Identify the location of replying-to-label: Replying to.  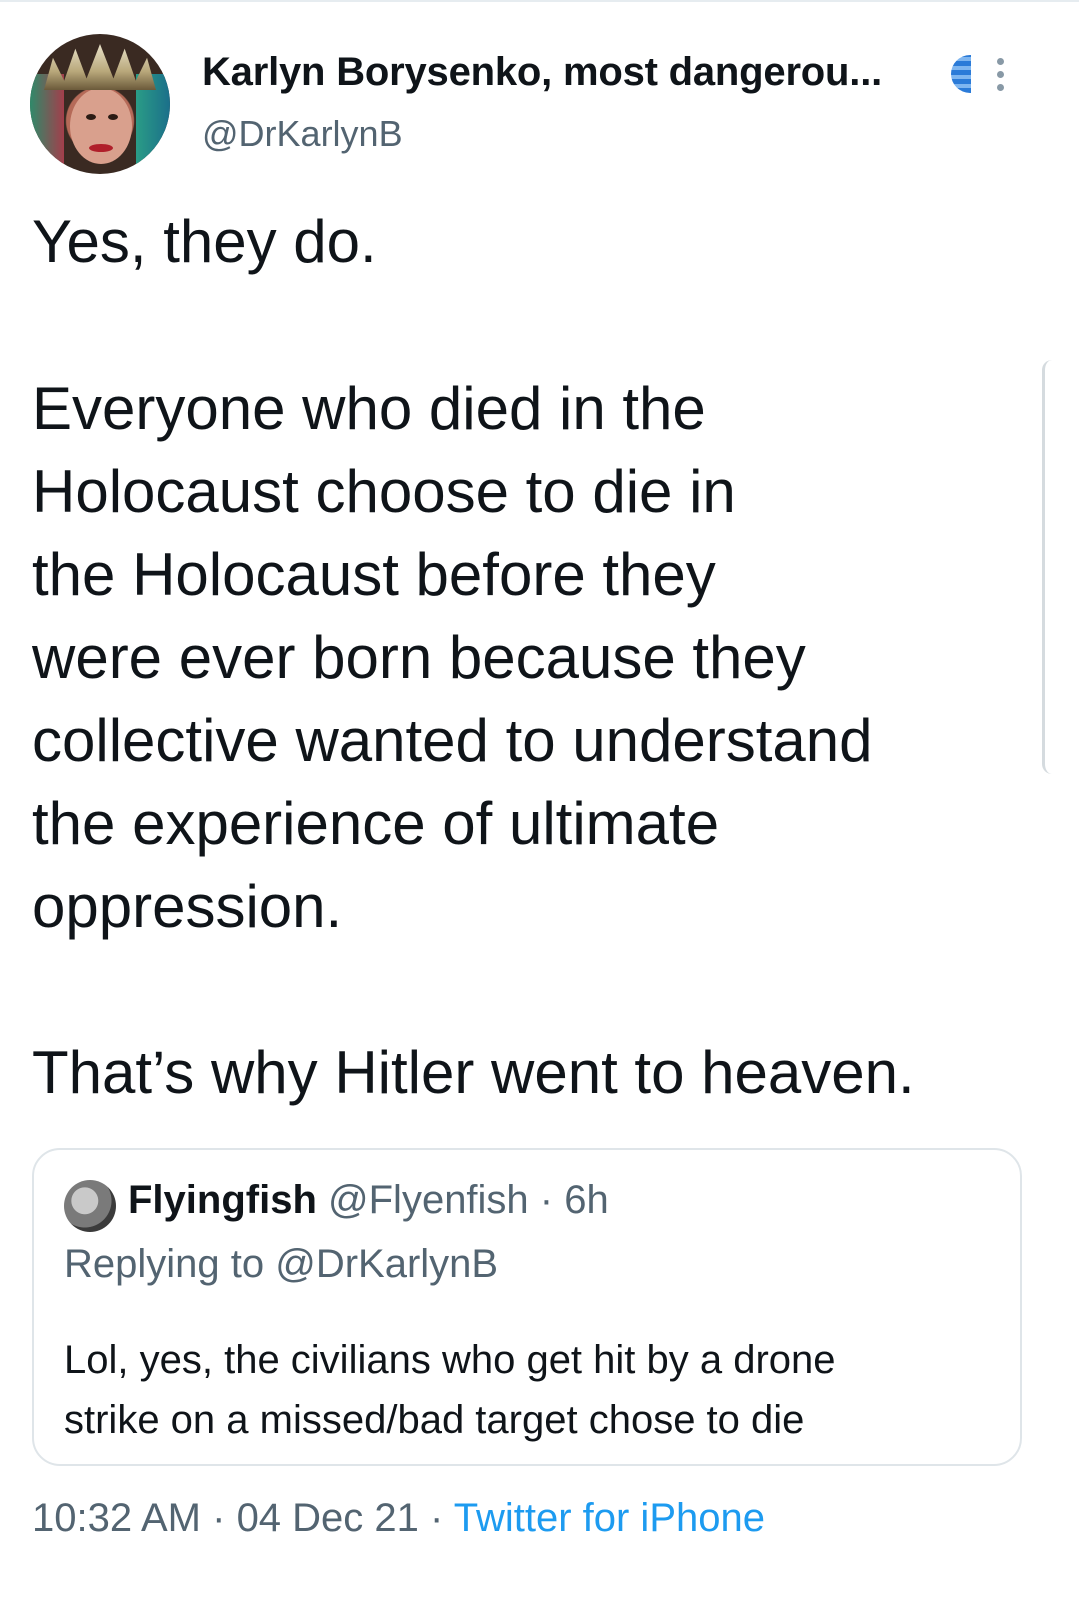
(170, 1264).